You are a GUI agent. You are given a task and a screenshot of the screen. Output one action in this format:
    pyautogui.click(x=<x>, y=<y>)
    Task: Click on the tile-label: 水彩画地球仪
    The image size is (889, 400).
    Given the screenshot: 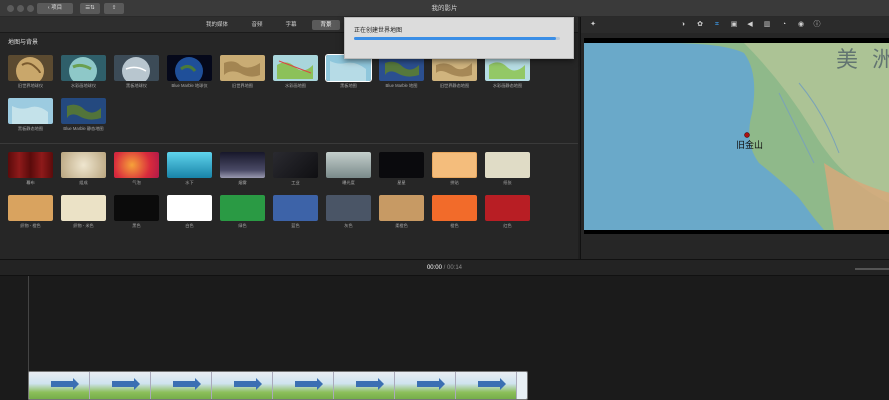 What is the action you would take?
    pyautogui.click(x=83, y=85)
    